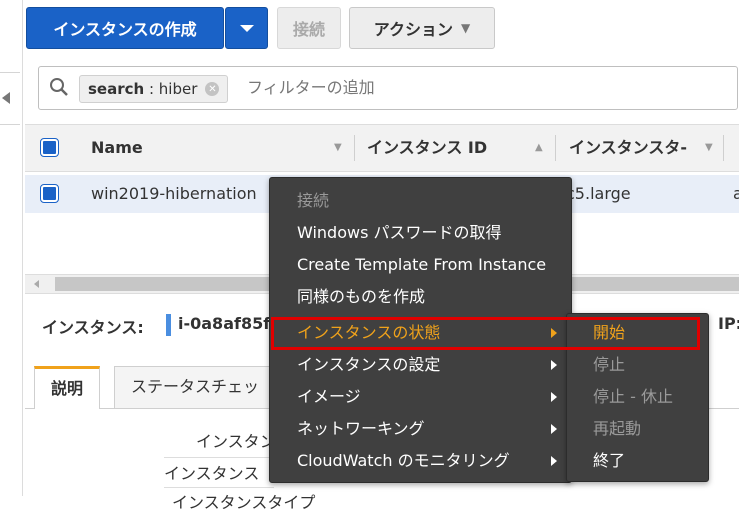 This screenshot has width=739, height=513. What do you see at coordinates (168, 325) in the screenshot?
I see `instance-color-marker` at bounding box center [168, 325].